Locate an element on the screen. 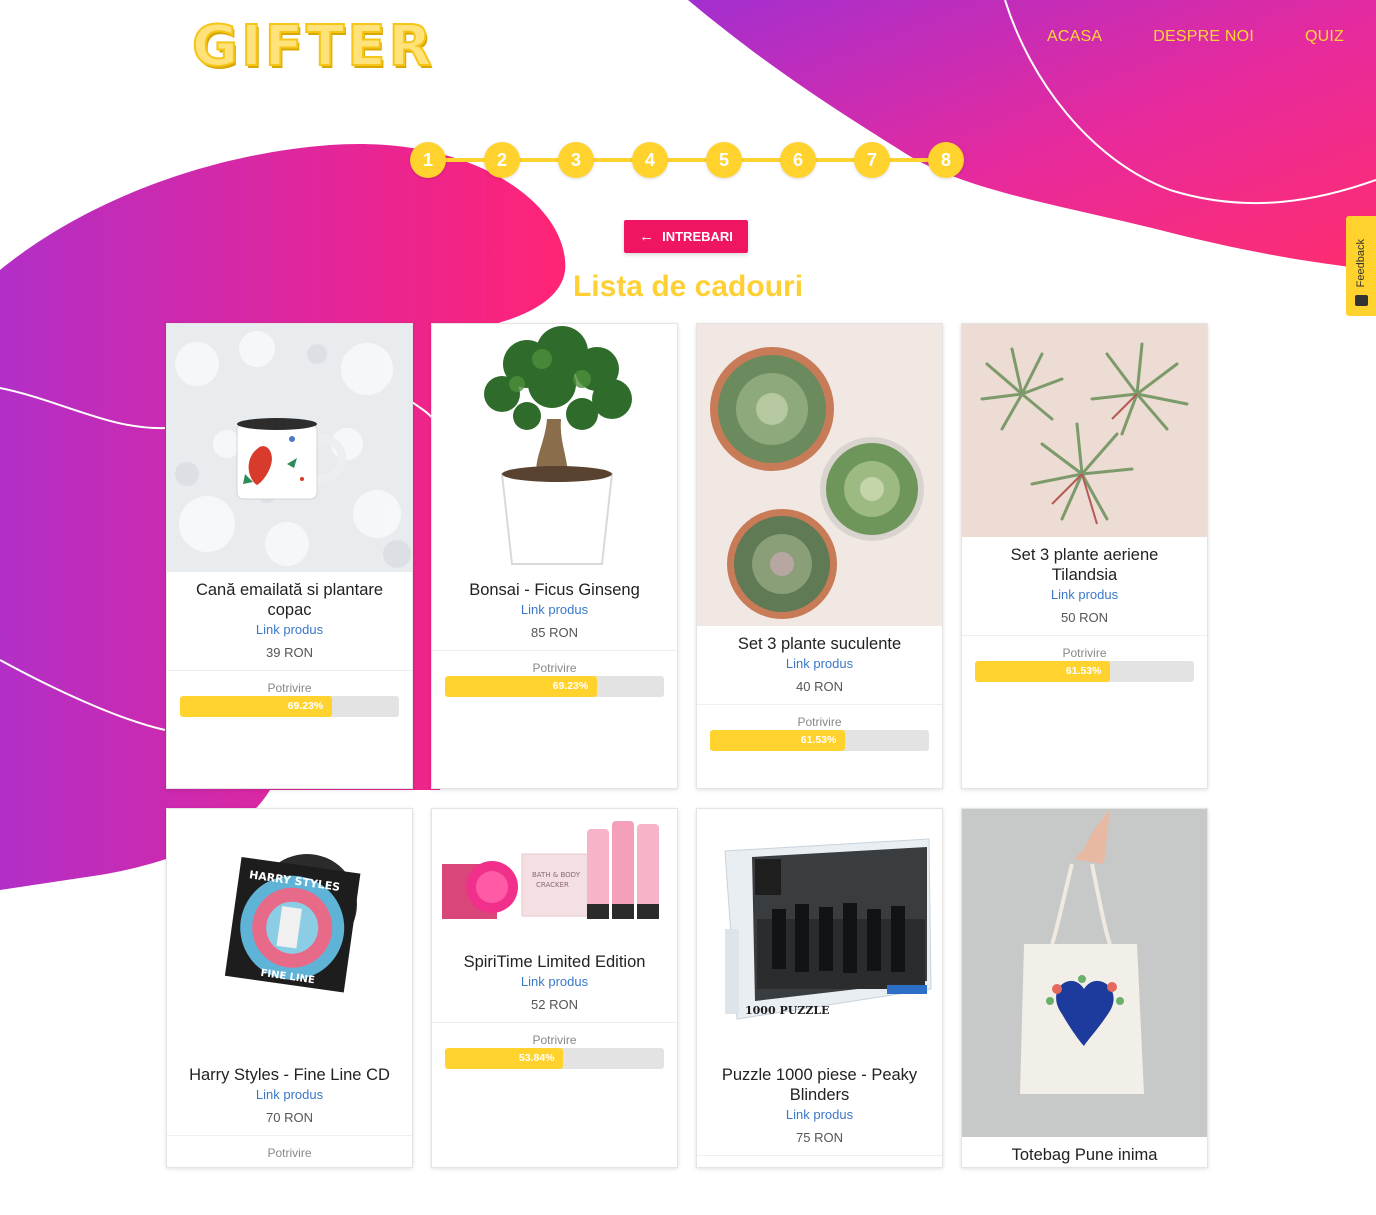 This screenshot has height=1215, width=1376. feedback-label: Feedback is located at coordinates (1361, 262).